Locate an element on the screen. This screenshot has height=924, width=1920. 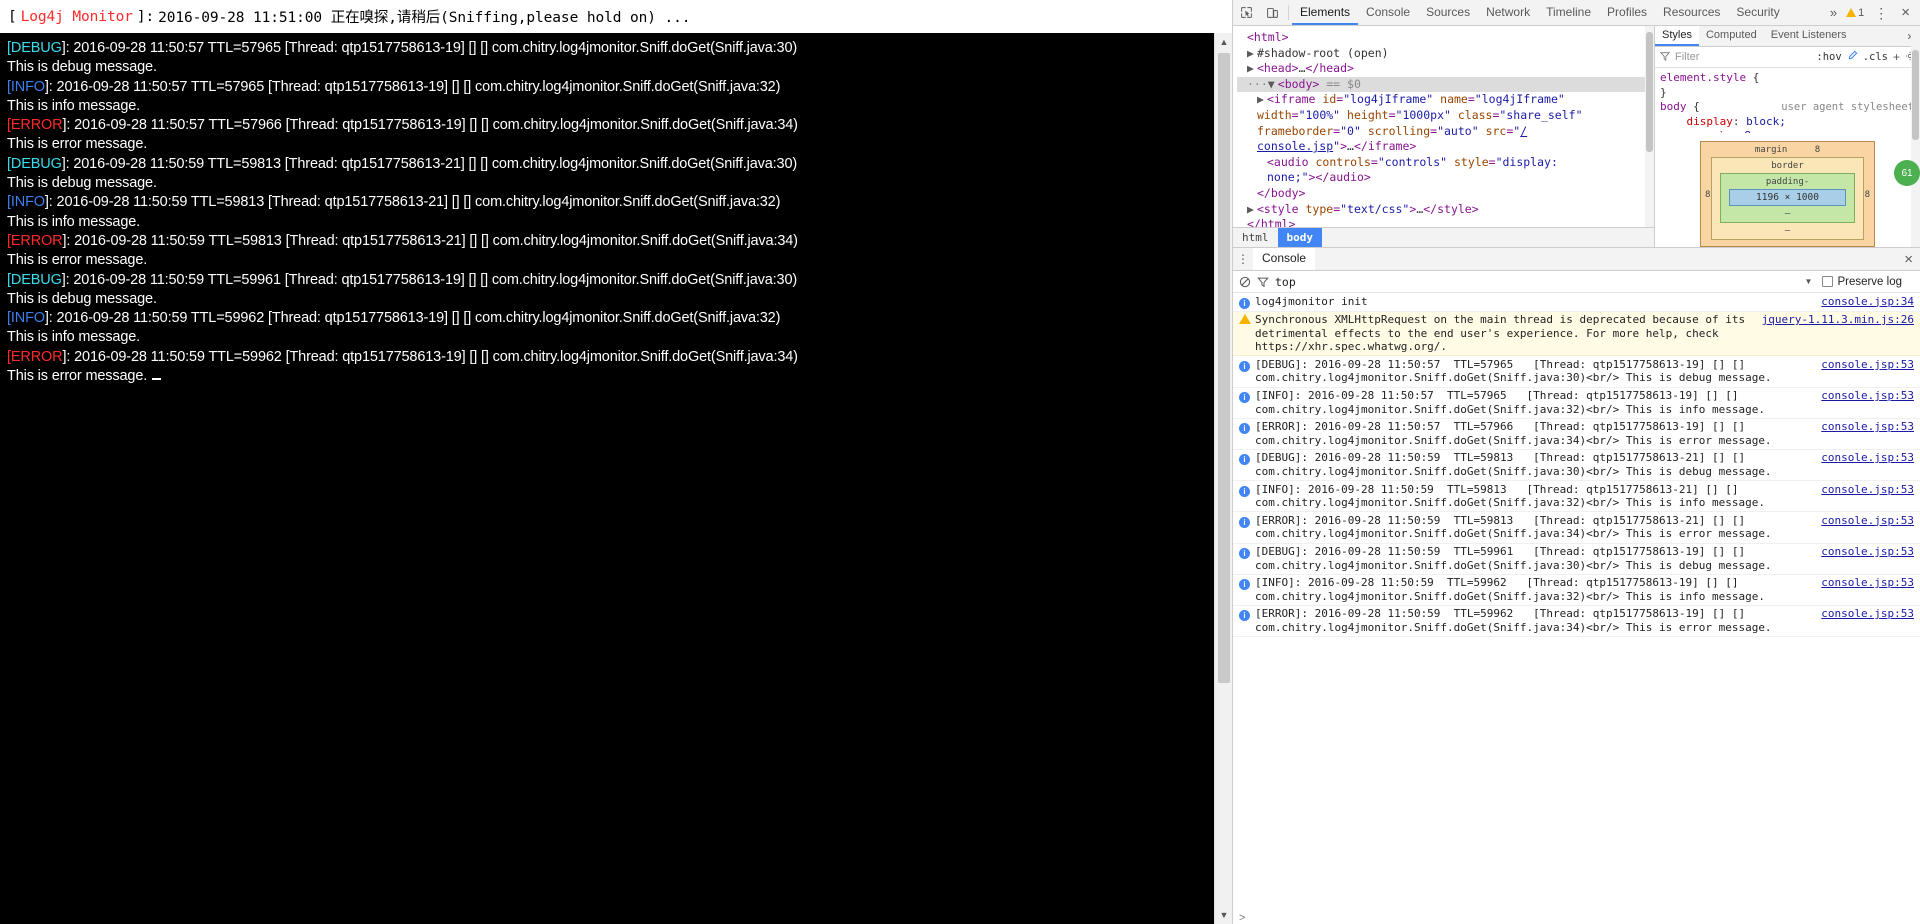
scroll-down-arrow: ▼ is located at coordinates (1224, 915).